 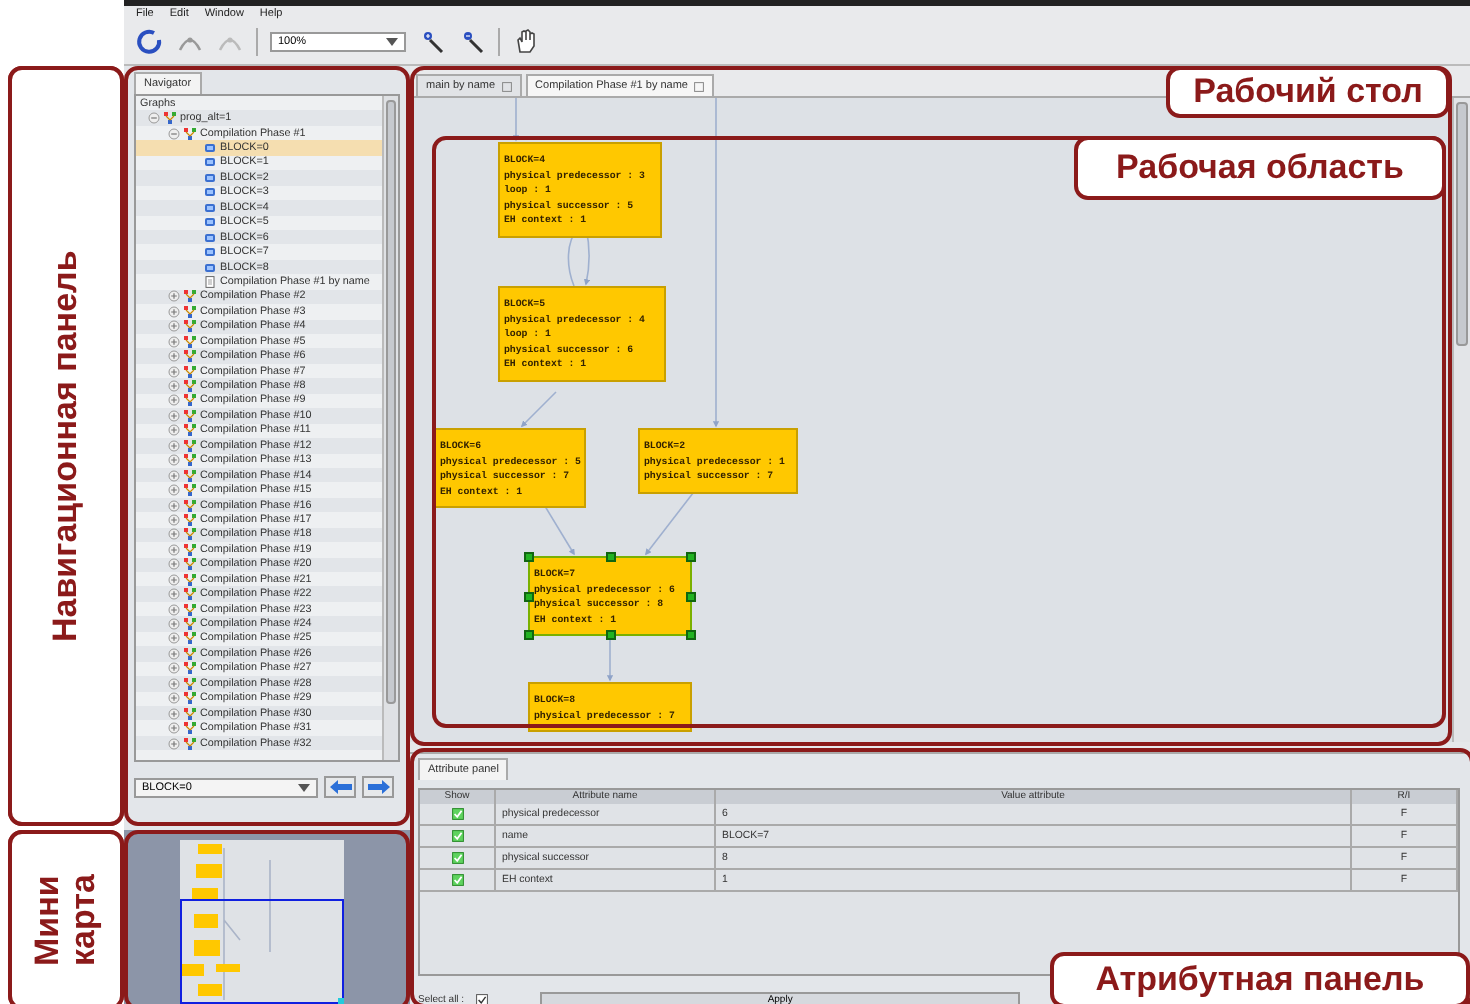 I want to click on annotation-label: Мини карта, so click(x=66, y=917).